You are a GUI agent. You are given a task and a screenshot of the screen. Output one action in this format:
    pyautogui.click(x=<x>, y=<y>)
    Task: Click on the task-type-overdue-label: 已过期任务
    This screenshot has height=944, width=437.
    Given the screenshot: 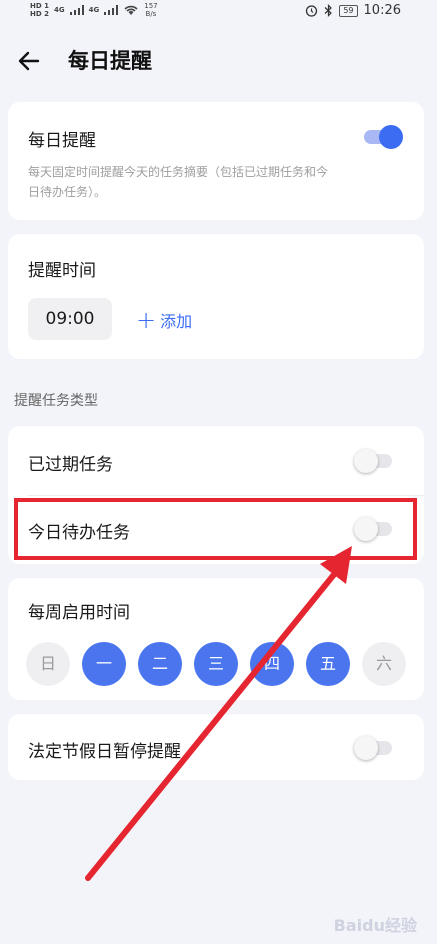 What is the action you would take?
    pyautogui.click(x=70, y=465)
    